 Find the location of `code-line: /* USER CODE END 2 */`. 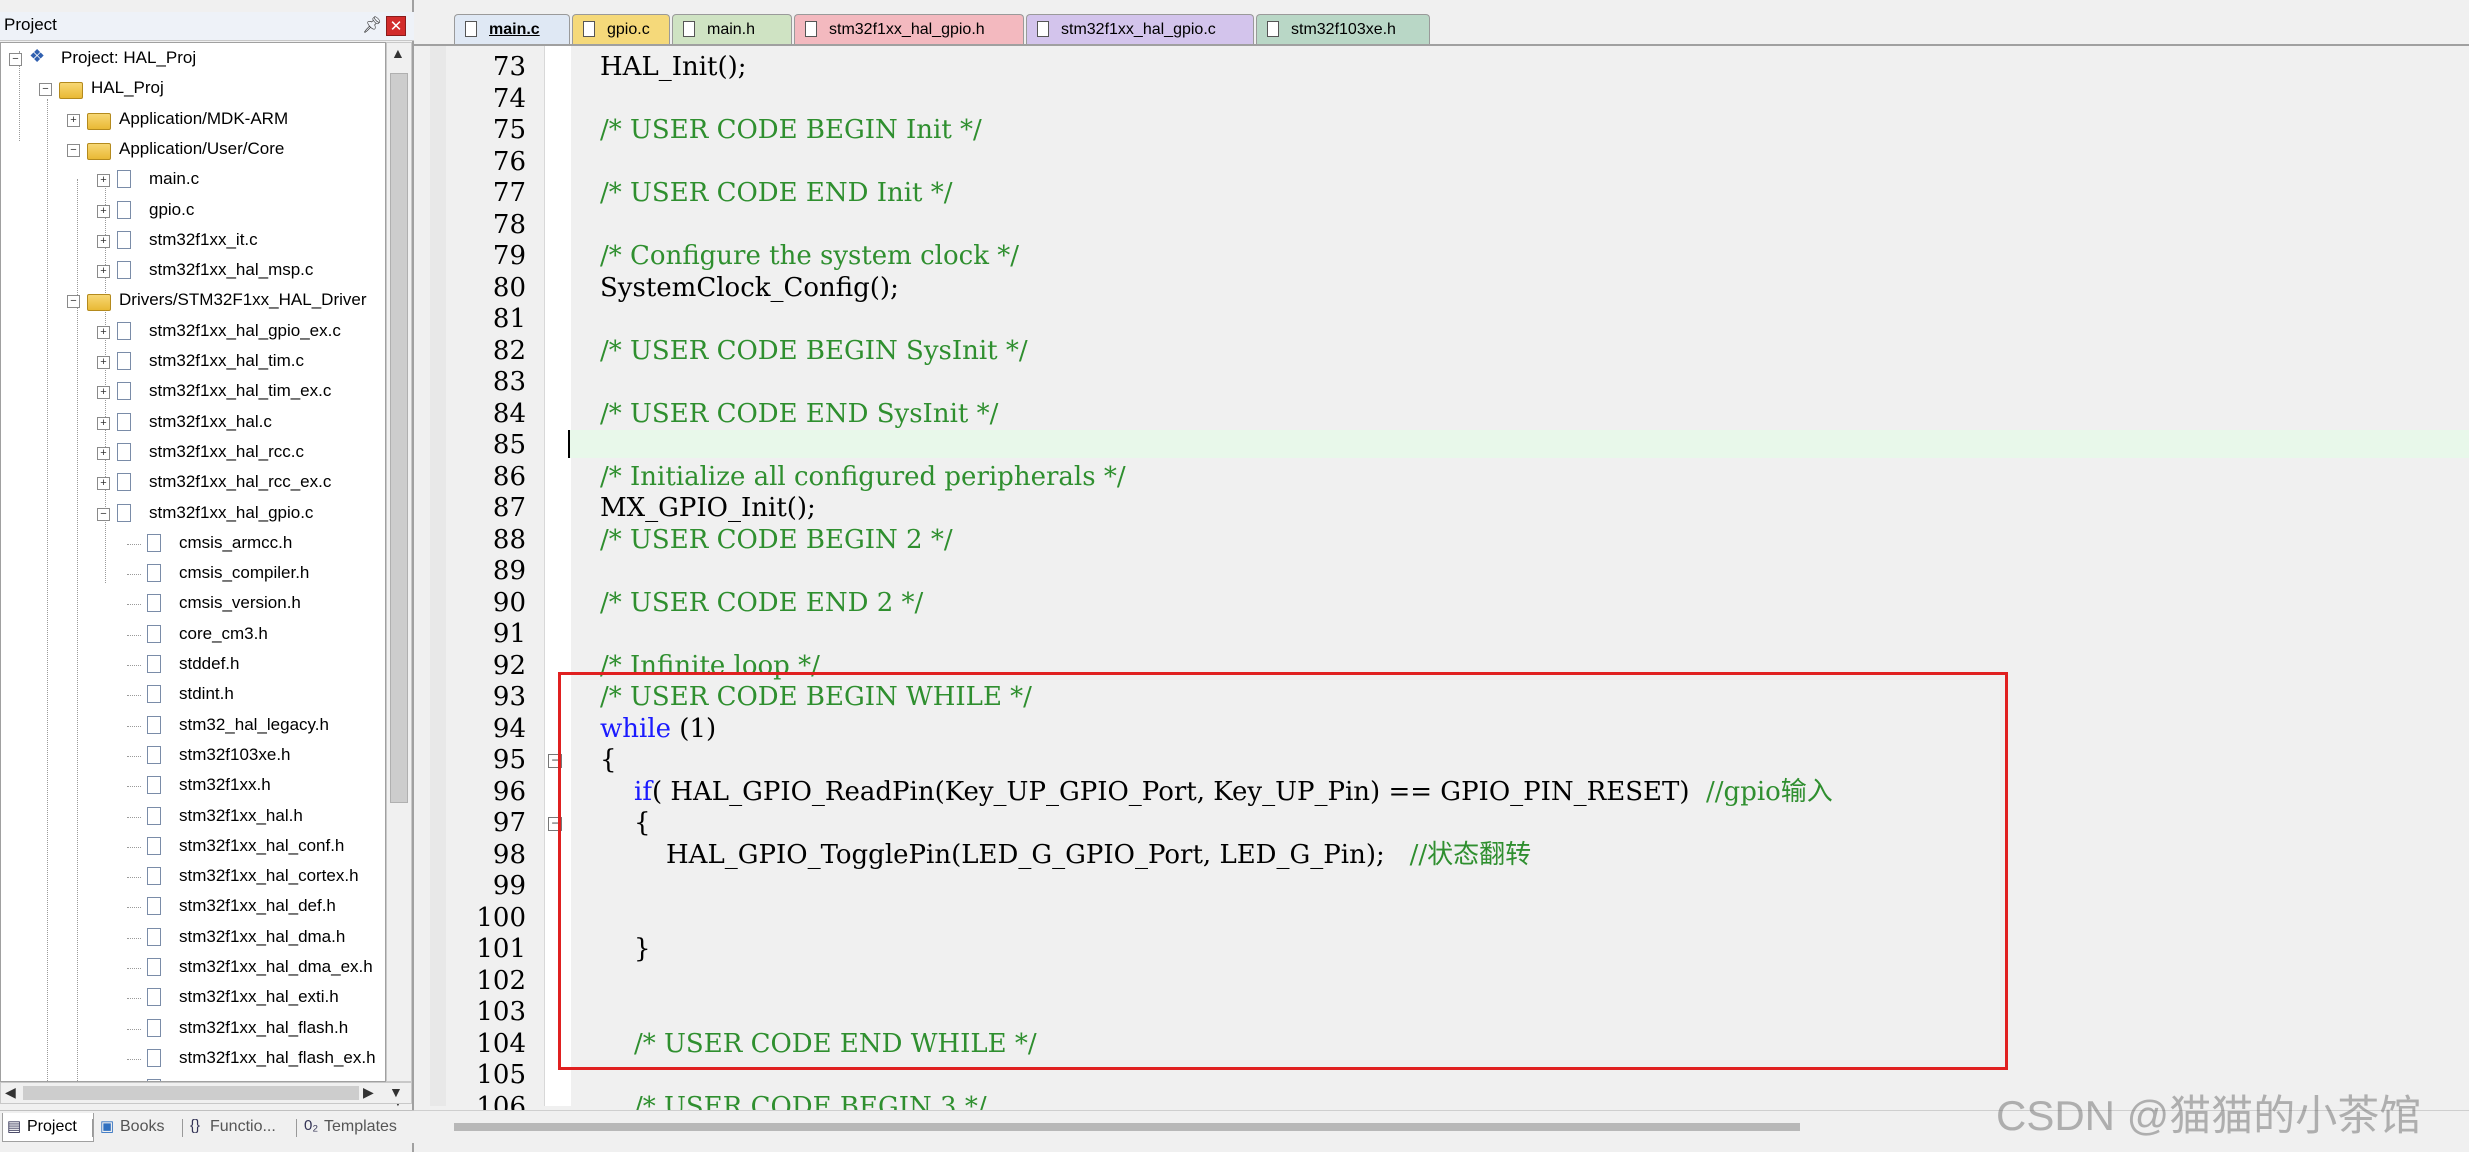

code-line: /* USER CODE END 2 */ is located at coordinates (761, 604).